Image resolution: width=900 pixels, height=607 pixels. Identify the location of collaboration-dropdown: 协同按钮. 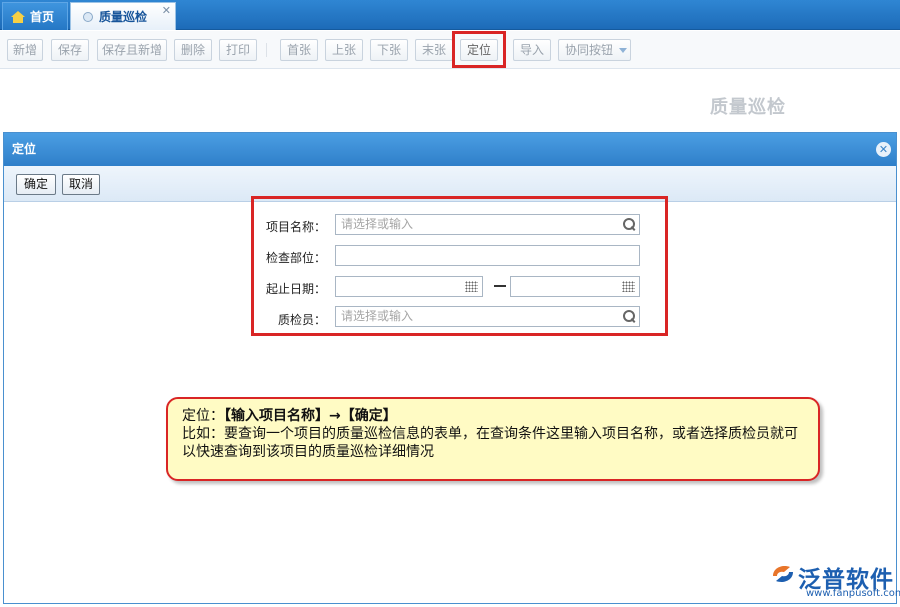
(594, 50).